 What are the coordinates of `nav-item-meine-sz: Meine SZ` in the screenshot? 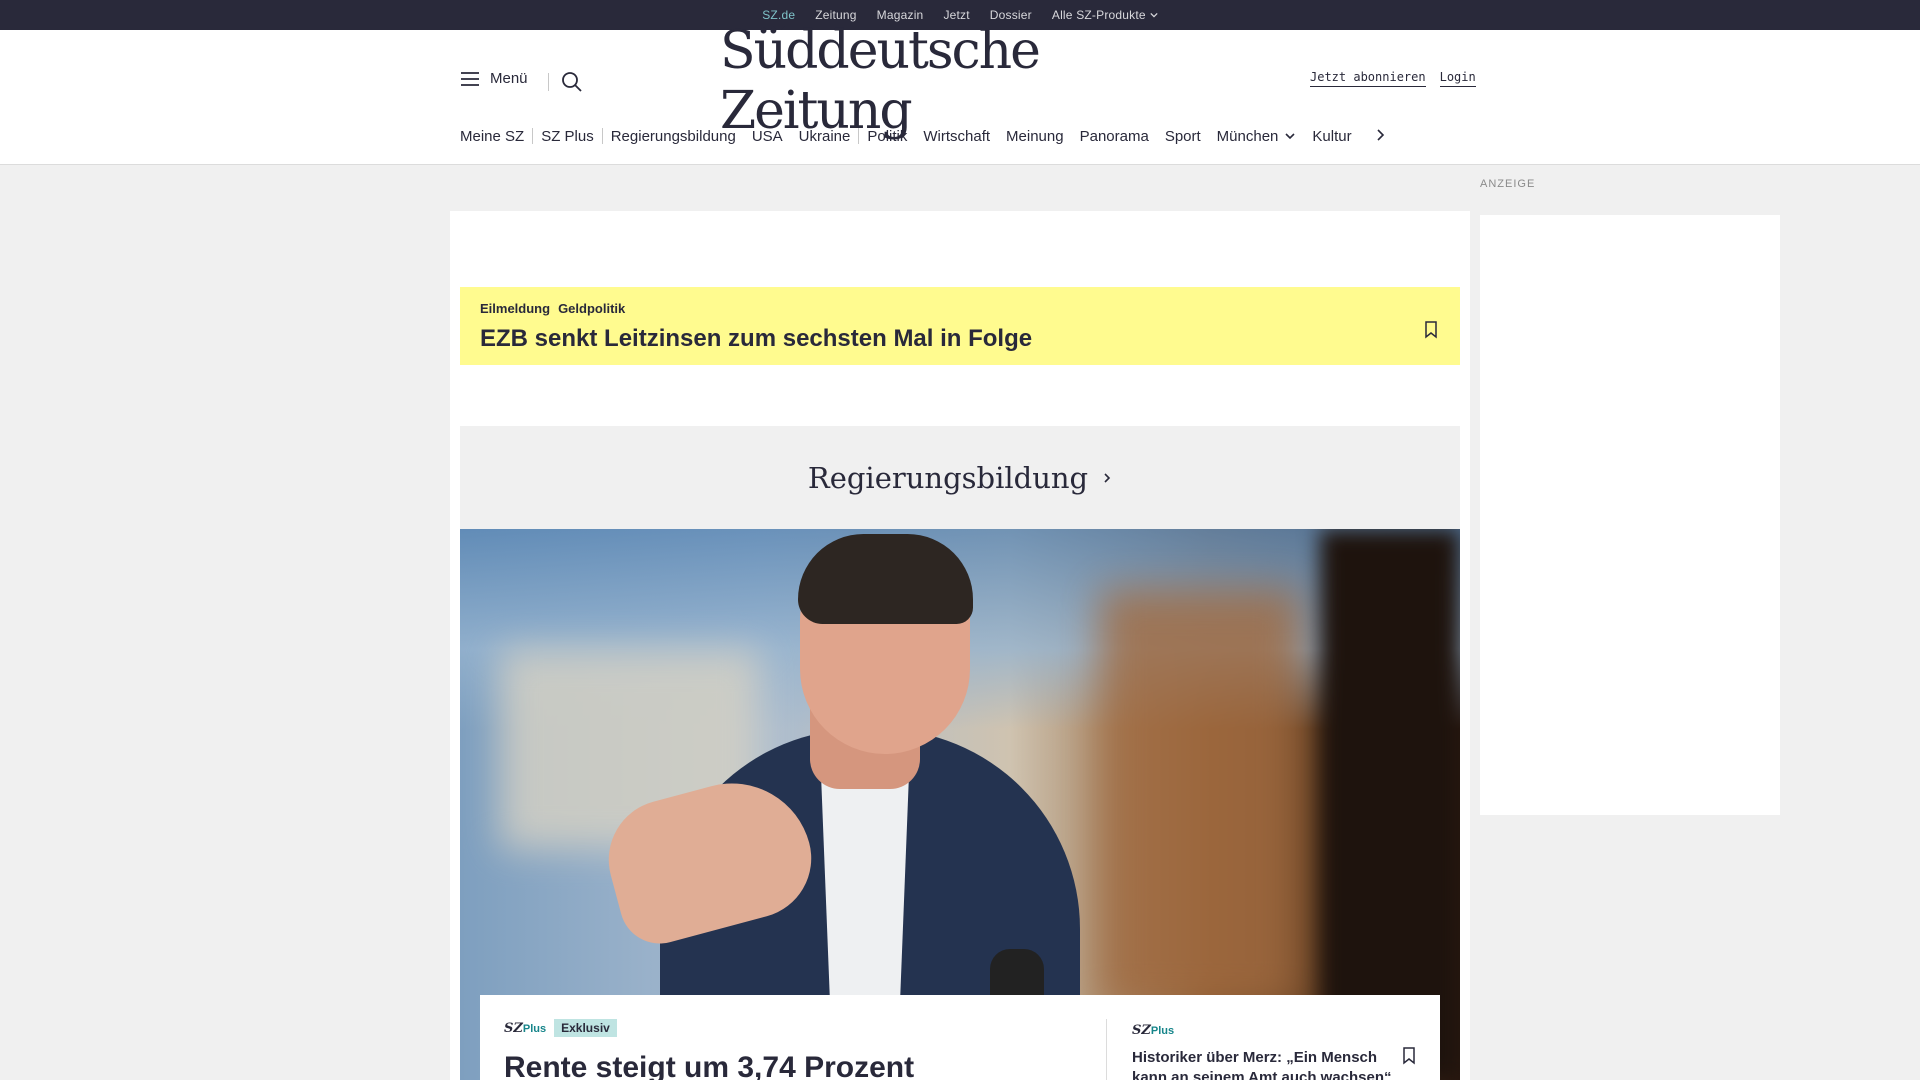 It's located at (496, 136).